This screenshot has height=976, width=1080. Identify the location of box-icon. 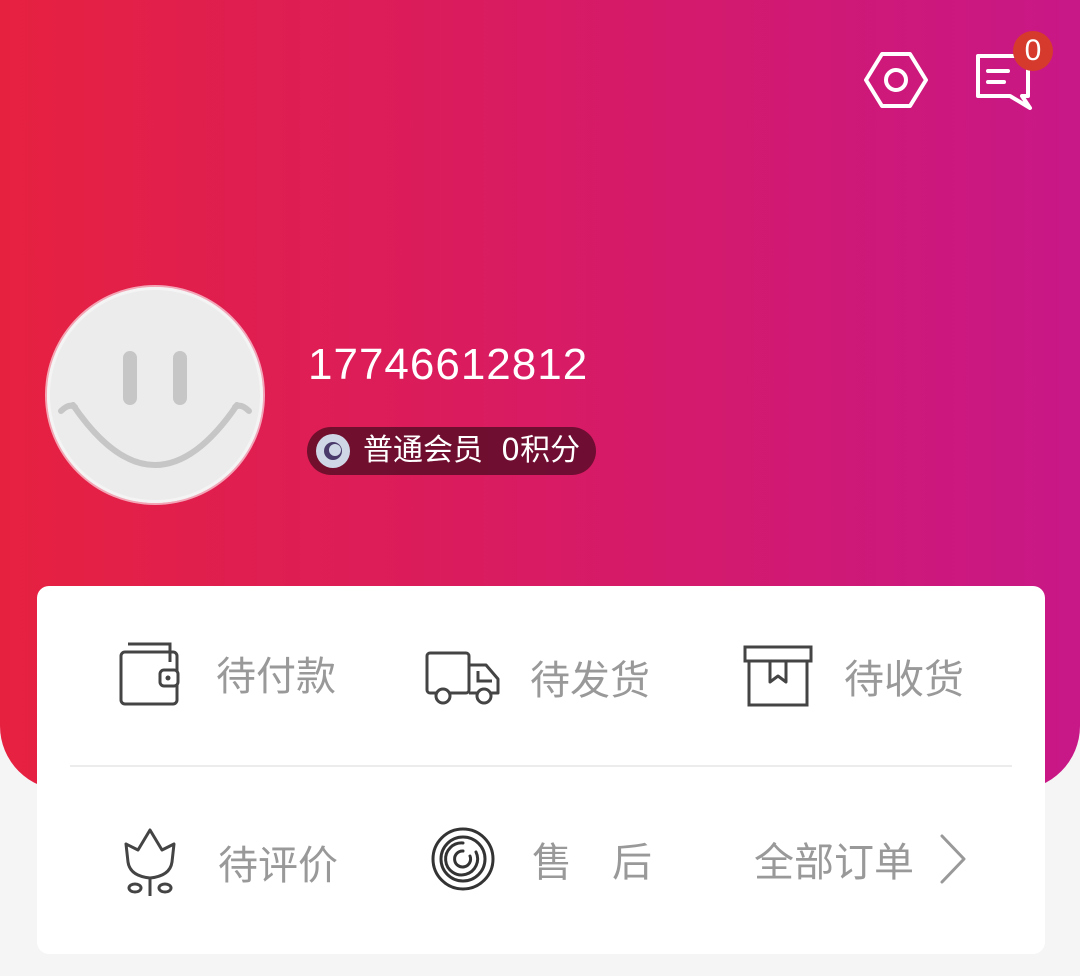
(778, 676).